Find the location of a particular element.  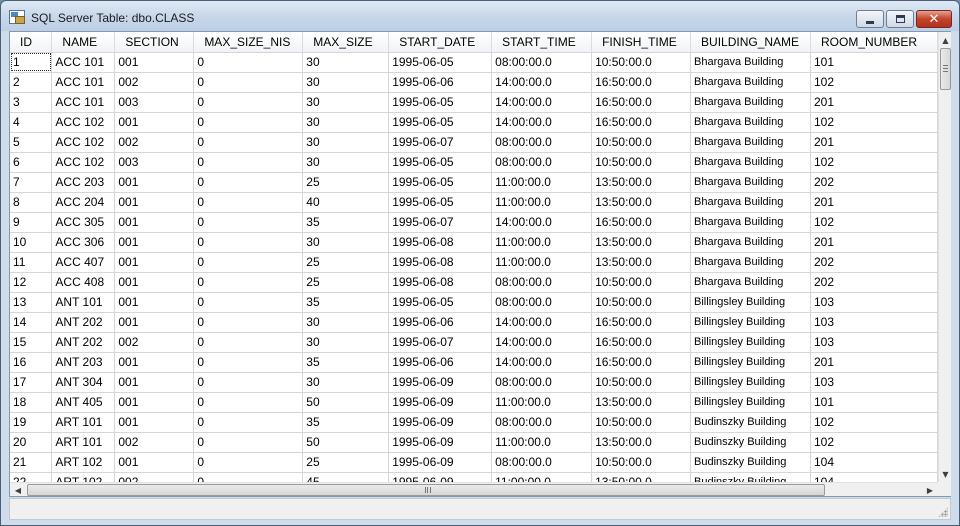

table-cell: 202 is located at coordinates (874, 282).